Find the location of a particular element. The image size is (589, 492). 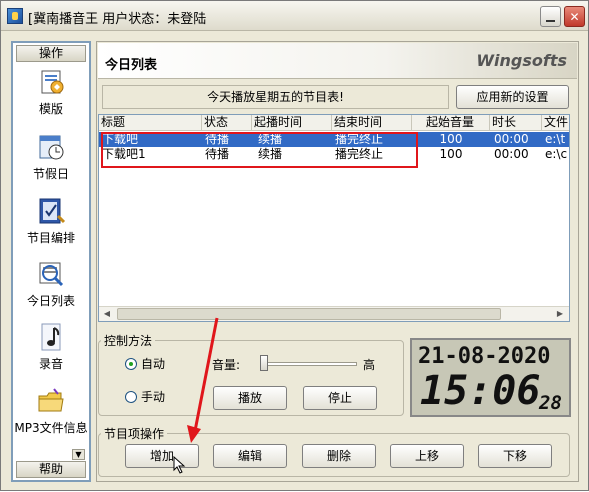

volume-slider-track is located at coordinates (309, 364).